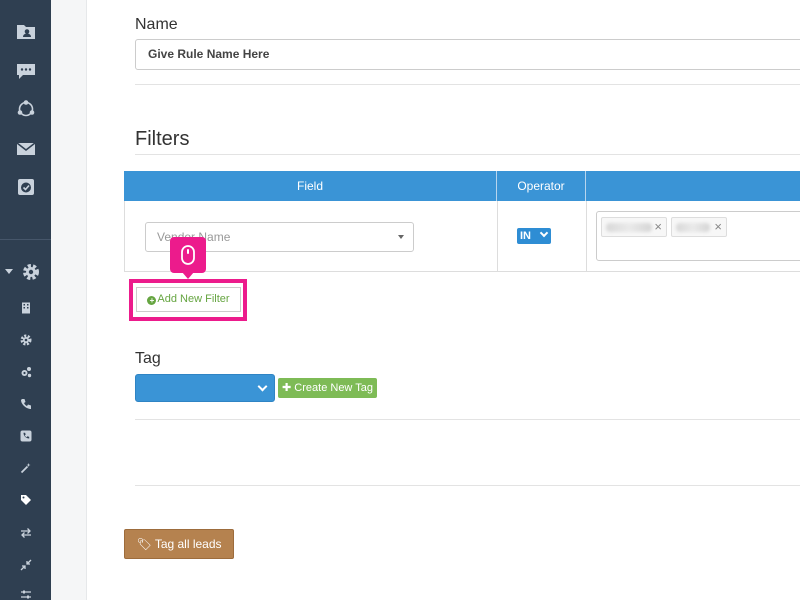 Image resolution: width=800 pixels, height=600 pixels. Describe the element at coordinates (148, 358) in the screenshot. I see `tag-label: Tag` at that location.